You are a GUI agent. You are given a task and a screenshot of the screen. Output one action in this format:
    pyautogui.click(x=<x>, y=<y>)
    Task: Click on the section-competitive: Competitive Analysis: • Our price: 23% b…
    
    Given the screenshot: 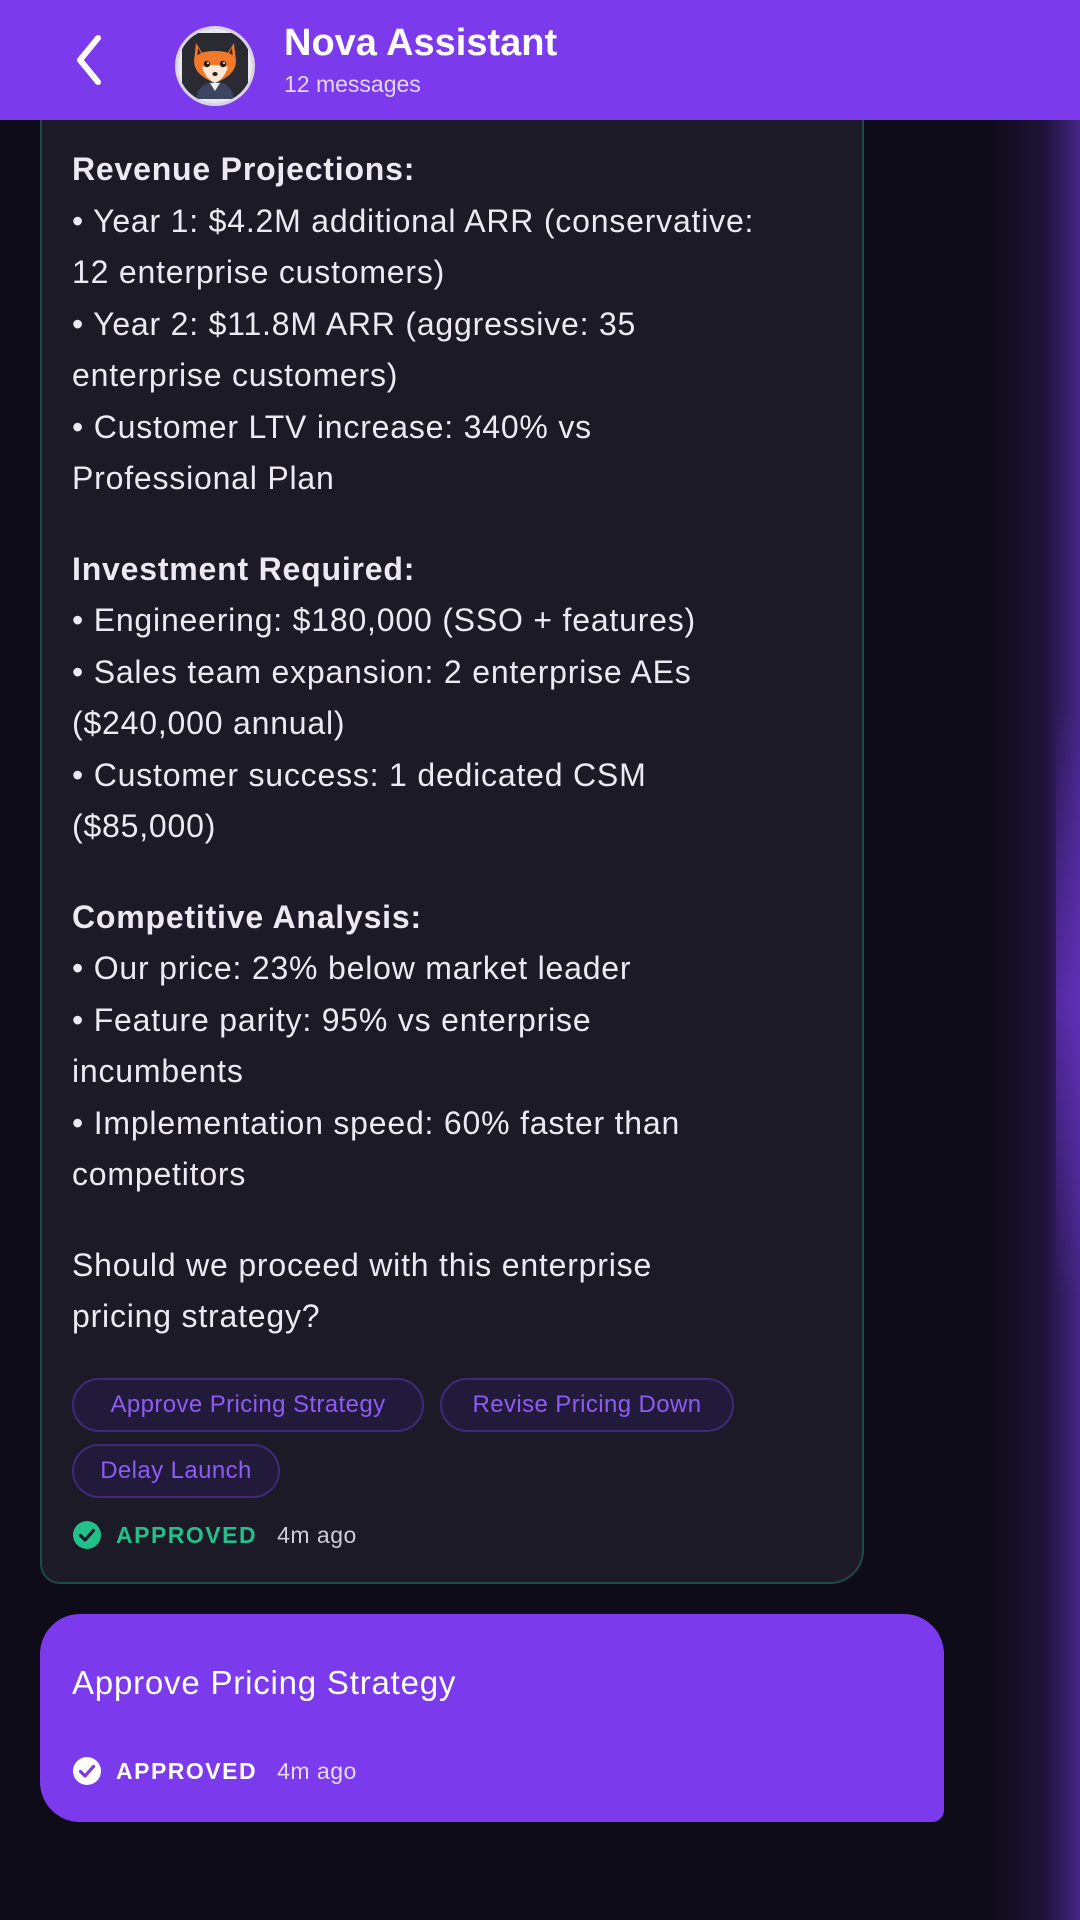 What is the action you would take?
    pyautogui.click(x=457, y=1046)
    